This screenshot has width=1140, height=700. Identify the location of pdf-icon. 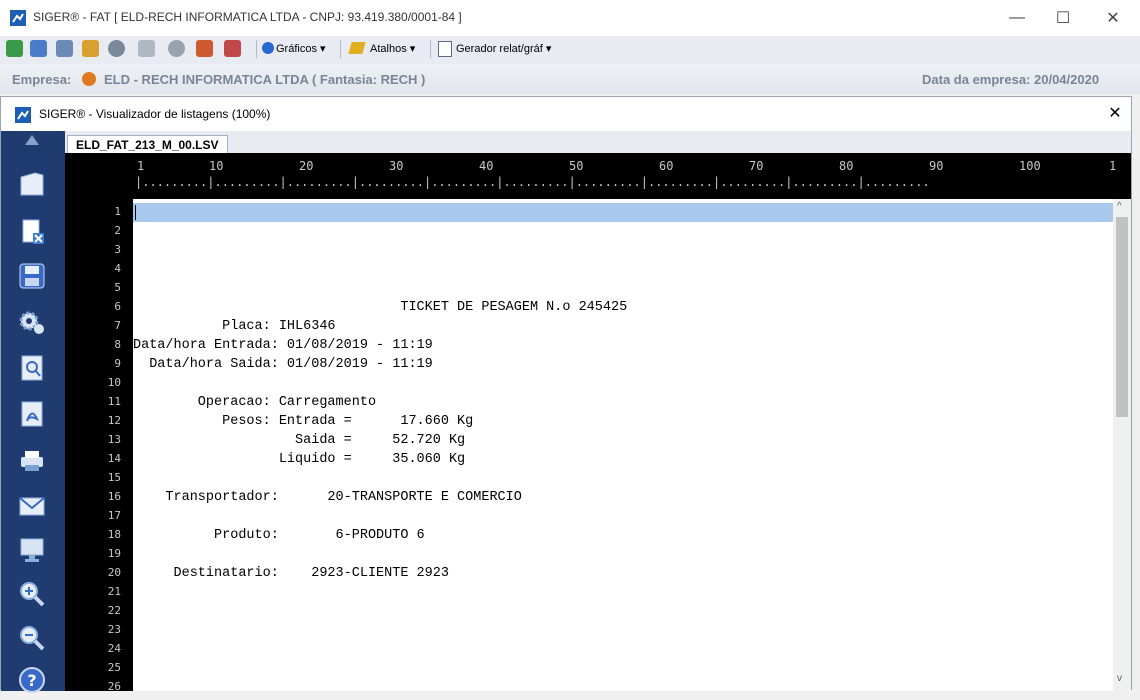
(32, 414).